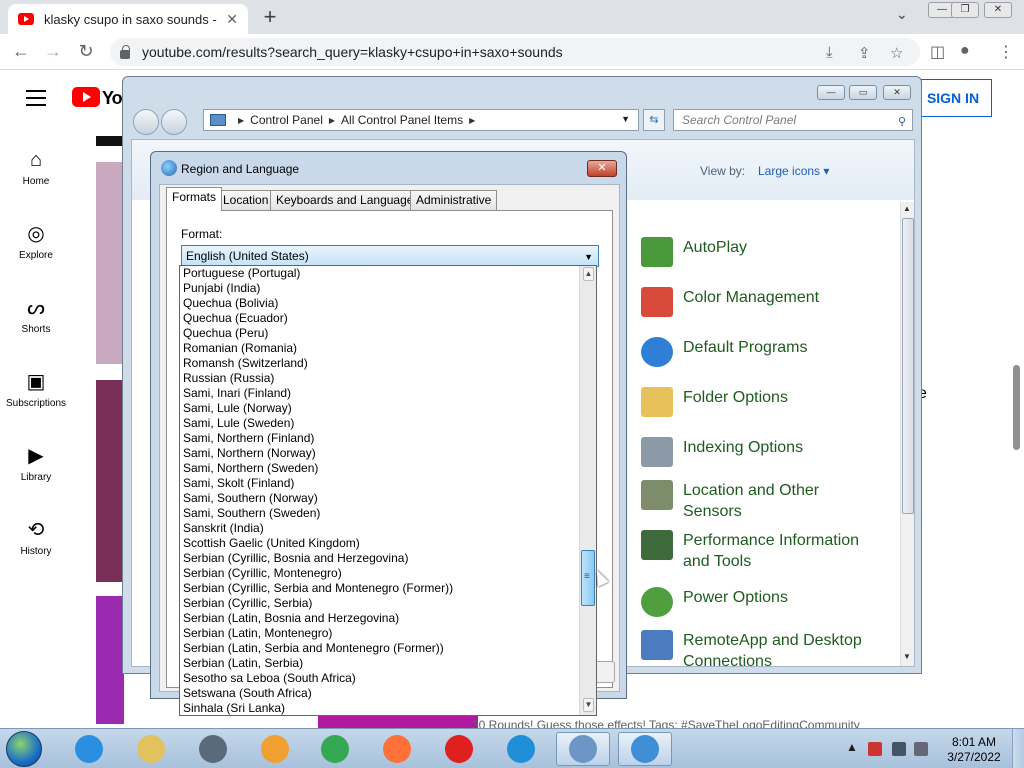 The image size is (1024, 768). What do you see at coordinates (151, 749) in the screenshot?
I see `taskbar-app-file-explorer` at bounding box center [151, 749].